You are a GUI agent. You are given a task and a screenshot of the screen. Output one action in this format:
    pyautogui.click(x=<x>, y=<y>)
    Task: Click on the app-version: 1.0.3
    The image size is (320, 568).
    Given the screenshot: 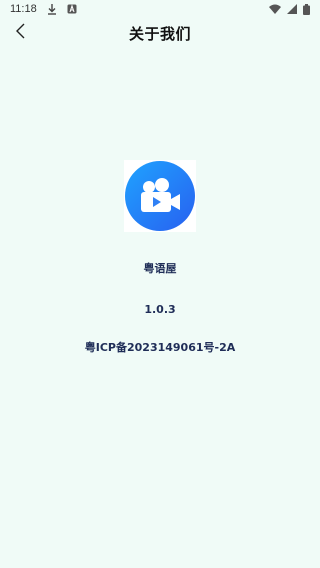 What is the action you would take?
    pyautogui.click(x=160, y=309)
    